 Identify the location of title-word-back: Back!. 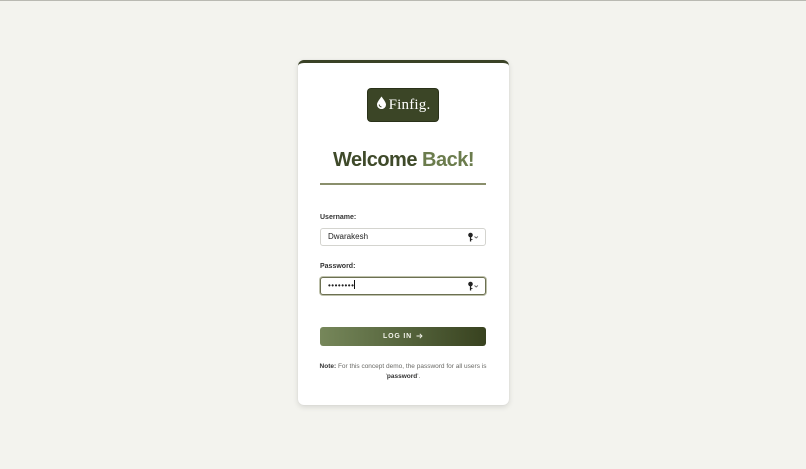
(448, 160).